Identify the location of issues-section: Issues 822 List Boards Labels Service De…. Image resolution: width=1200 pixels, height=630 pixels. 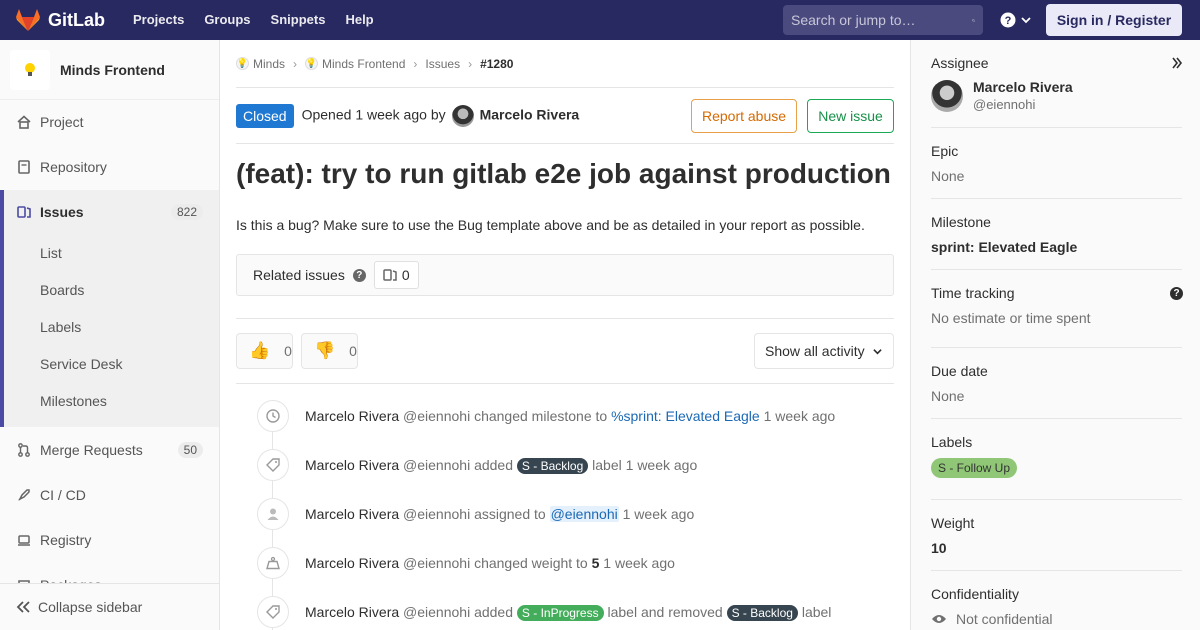
(109, 308).